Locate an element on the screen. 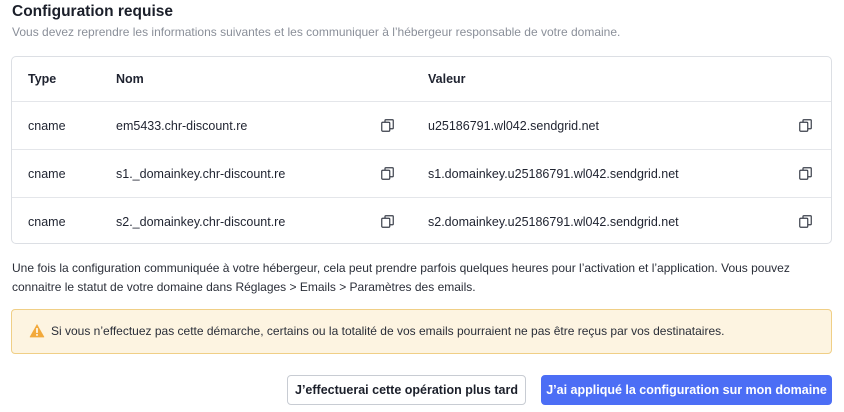 The image size is (844, 412). record-value: u25186791.wl042.sendgrid.net is located at coordinates (513, 125).